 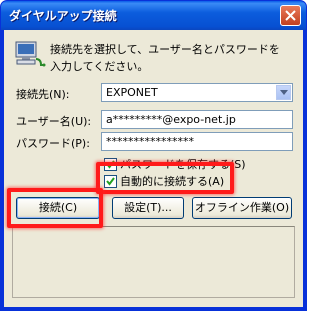 I want to click on close-button, so click(x=290, y=15).